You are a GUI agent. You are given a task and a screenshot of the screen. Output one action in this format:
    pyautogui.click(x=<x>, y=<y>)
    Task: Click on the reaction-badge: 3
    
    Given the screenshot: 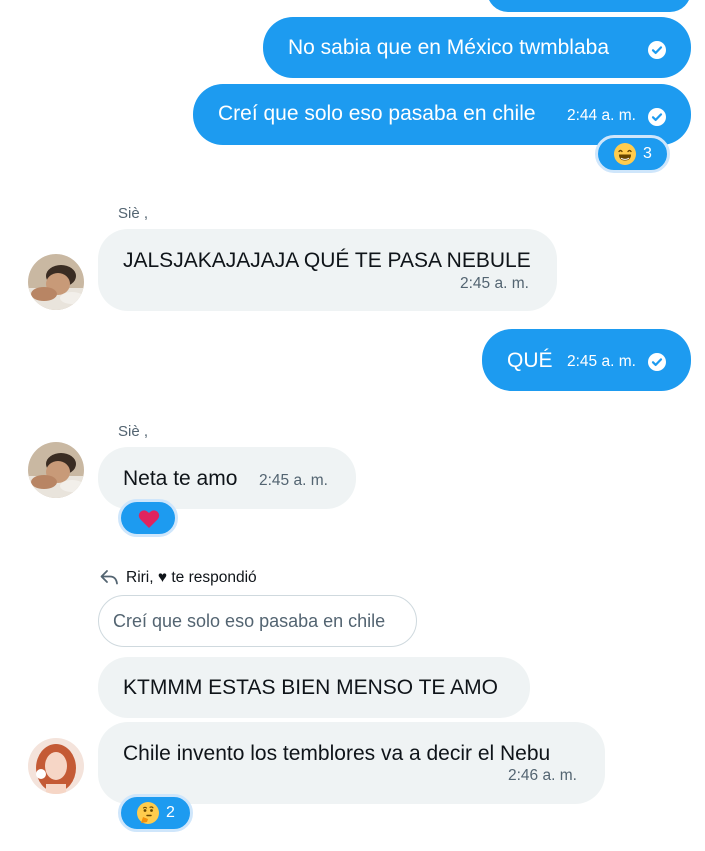 What is the action you would take?
    pyautogui.click(x=632, y=154)
    